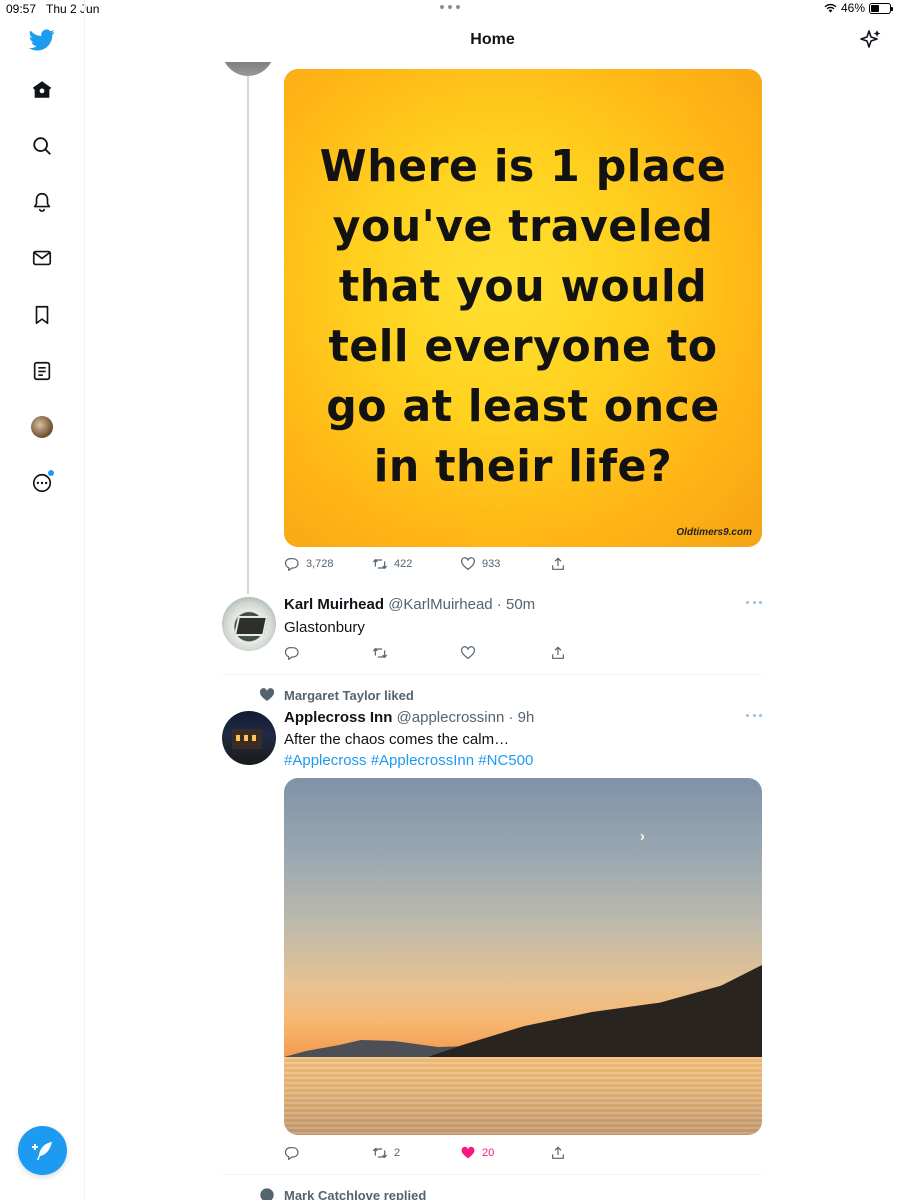  Describe the element at coordinates (477, 1153) in the screenshot. I see `like-button: 20` at that location.